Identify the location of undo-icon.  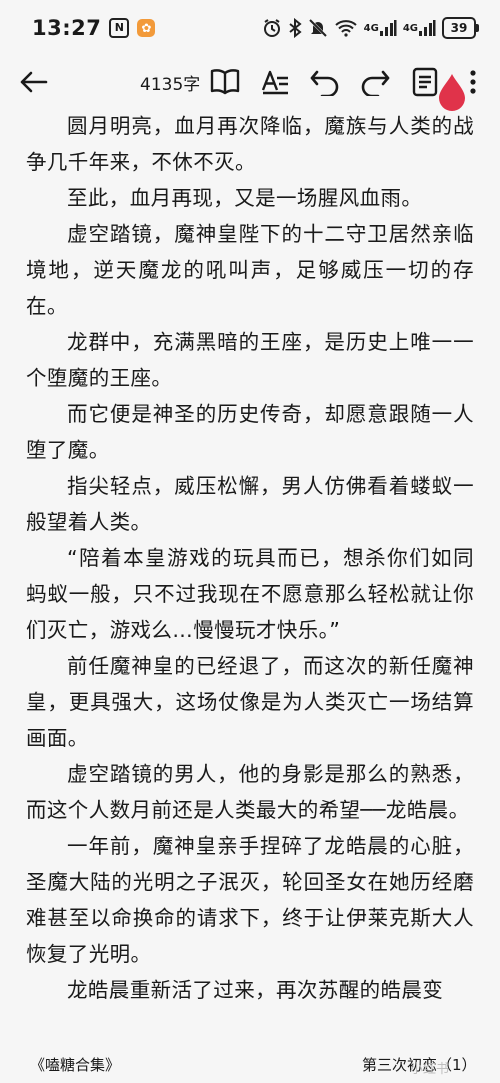
(324, 83).